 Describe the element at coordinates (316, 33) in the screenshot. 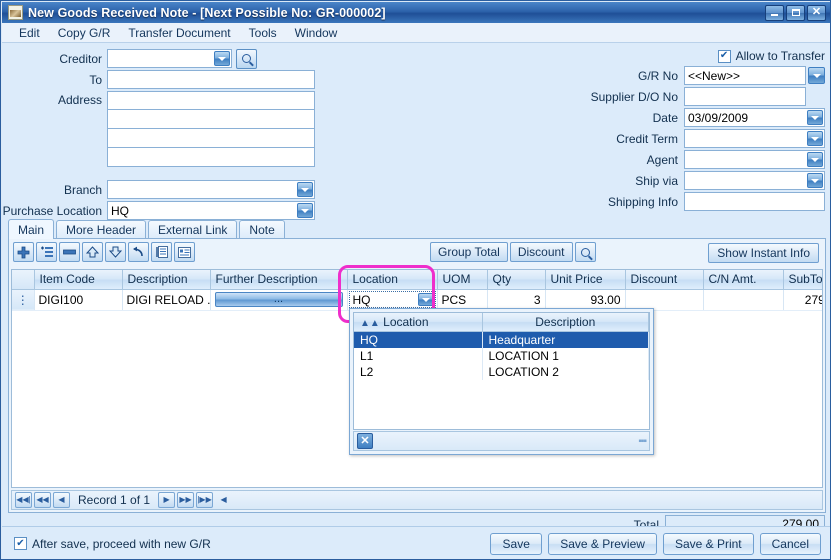

I see `menu-item-window: Window` at that location.